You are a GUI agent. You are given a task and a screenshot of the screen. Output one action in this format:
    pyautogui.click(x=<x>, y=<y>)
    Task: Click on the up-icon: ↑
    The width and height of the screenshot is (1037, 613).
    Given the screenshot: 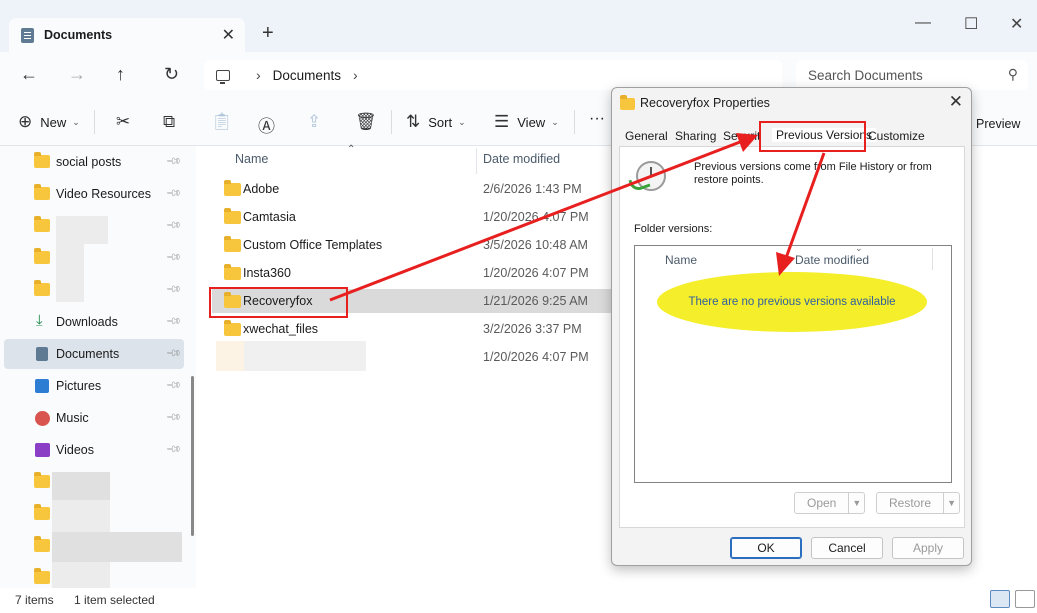 What is the action you would take?
    pyautogui.click(x=120, y=74)
    